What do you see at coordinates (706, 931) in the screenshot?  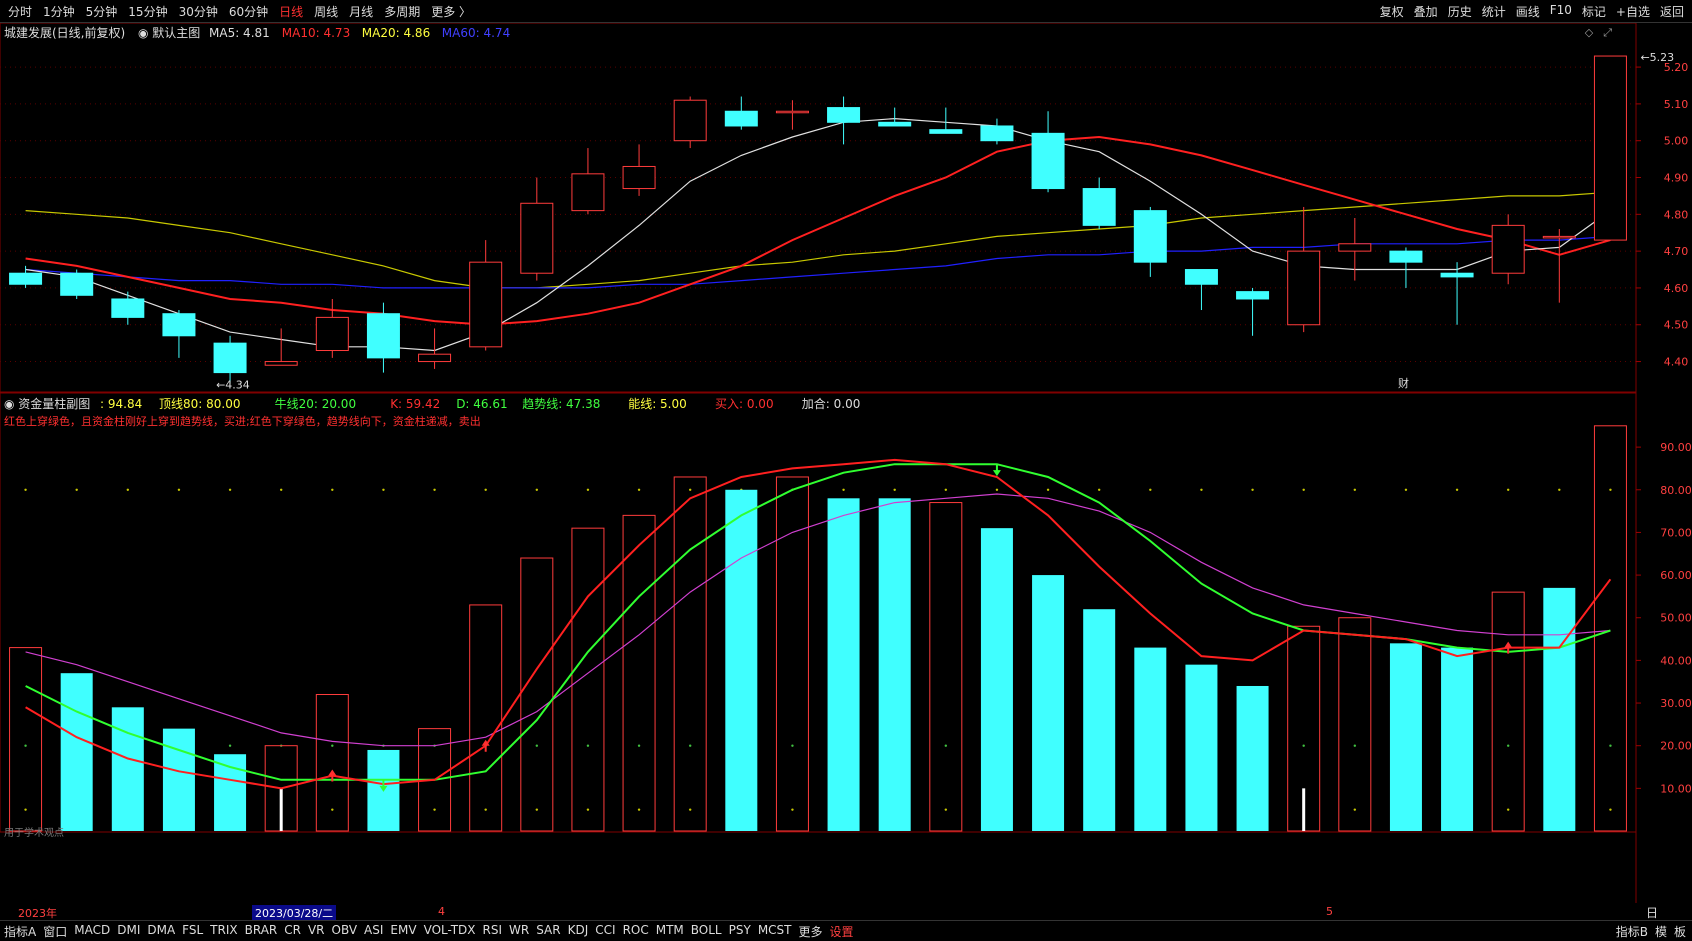 I see `indicator-tab: BOLL` at bounding box center [706, 931].